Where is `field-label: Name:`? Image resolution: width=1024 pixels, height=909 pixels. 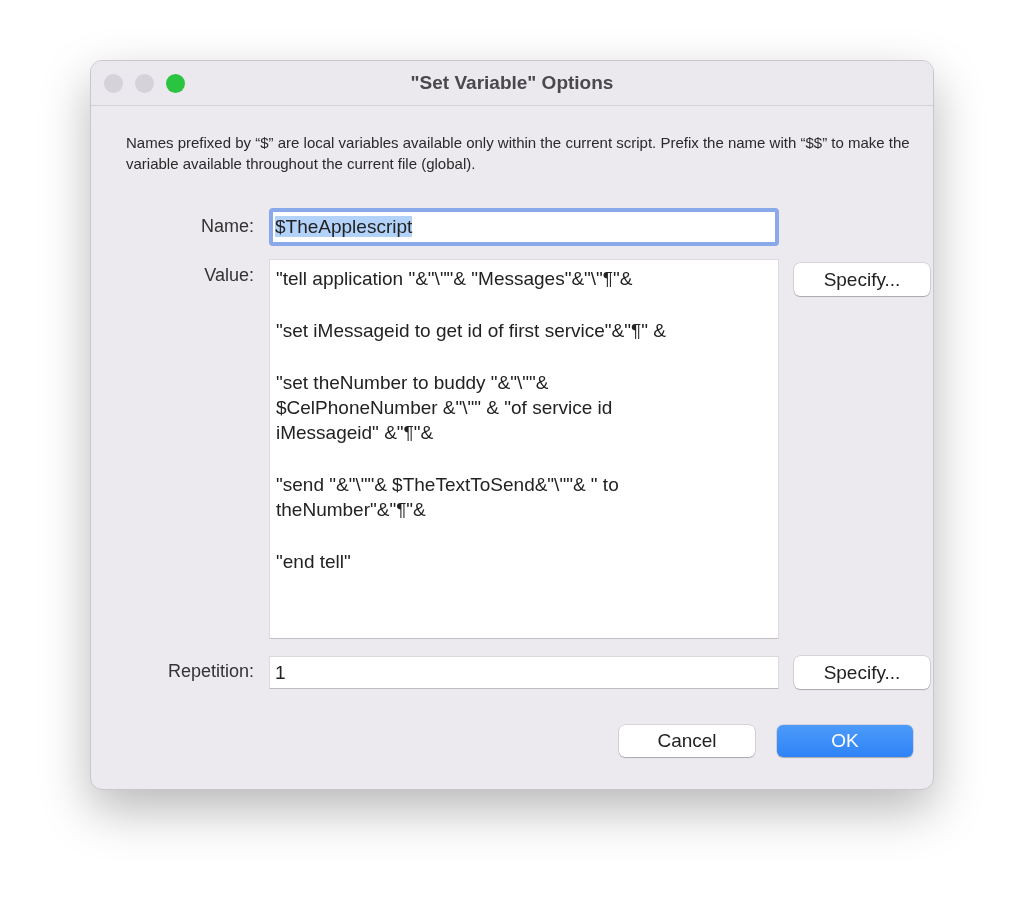
field-label: Name: is located at coordinates (227, 226).